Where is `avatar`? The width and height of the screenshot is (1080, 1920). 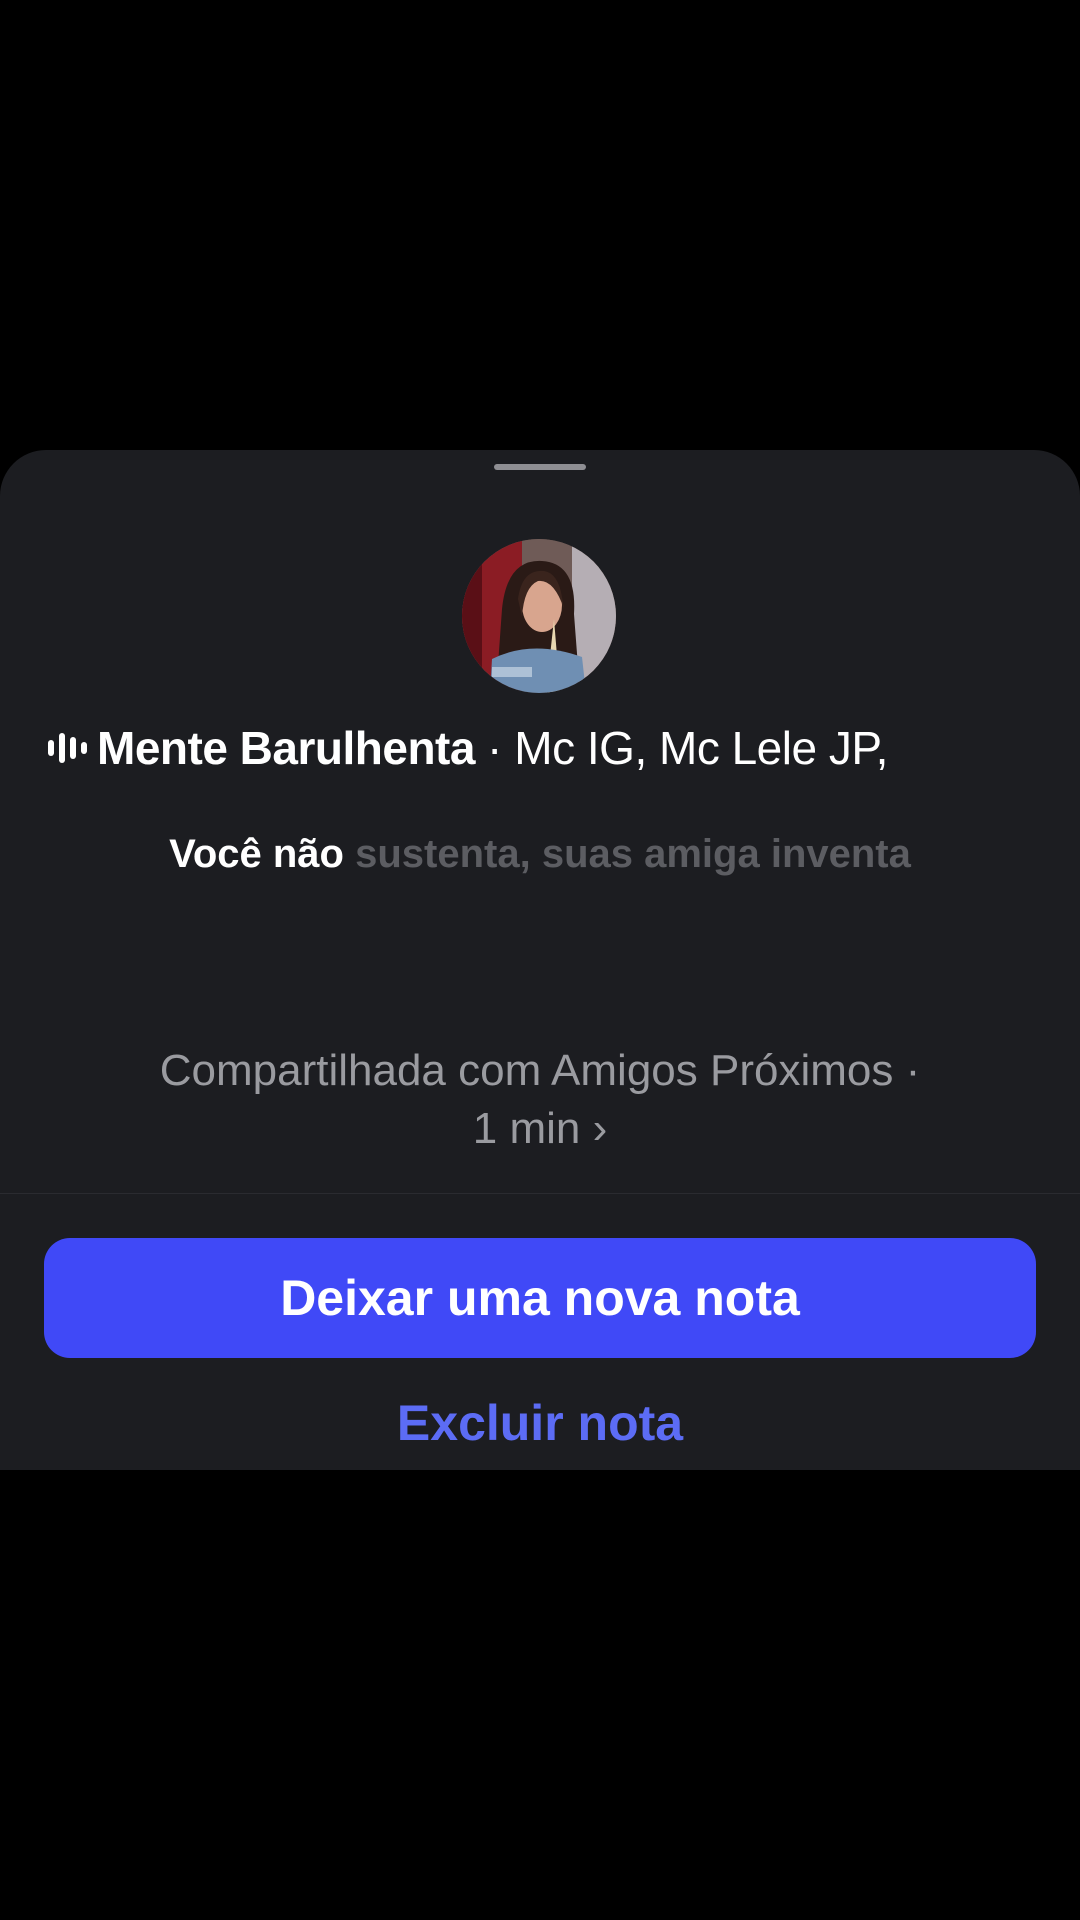 avatar is located at coordinates (539, 616).